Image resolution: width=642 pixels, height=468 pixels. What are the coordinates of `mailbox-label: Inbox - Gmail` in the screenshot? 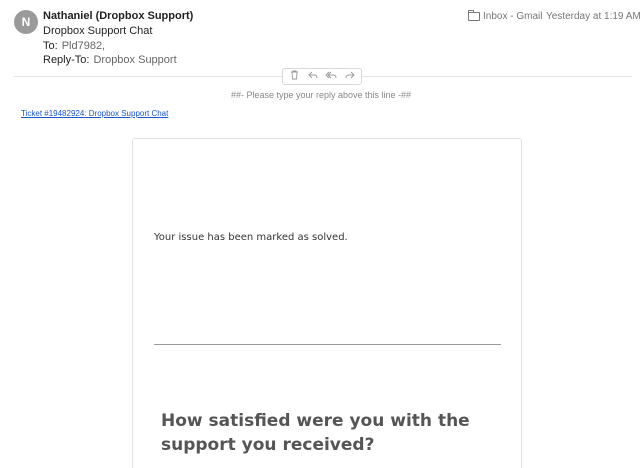 It's located at (513, 16).